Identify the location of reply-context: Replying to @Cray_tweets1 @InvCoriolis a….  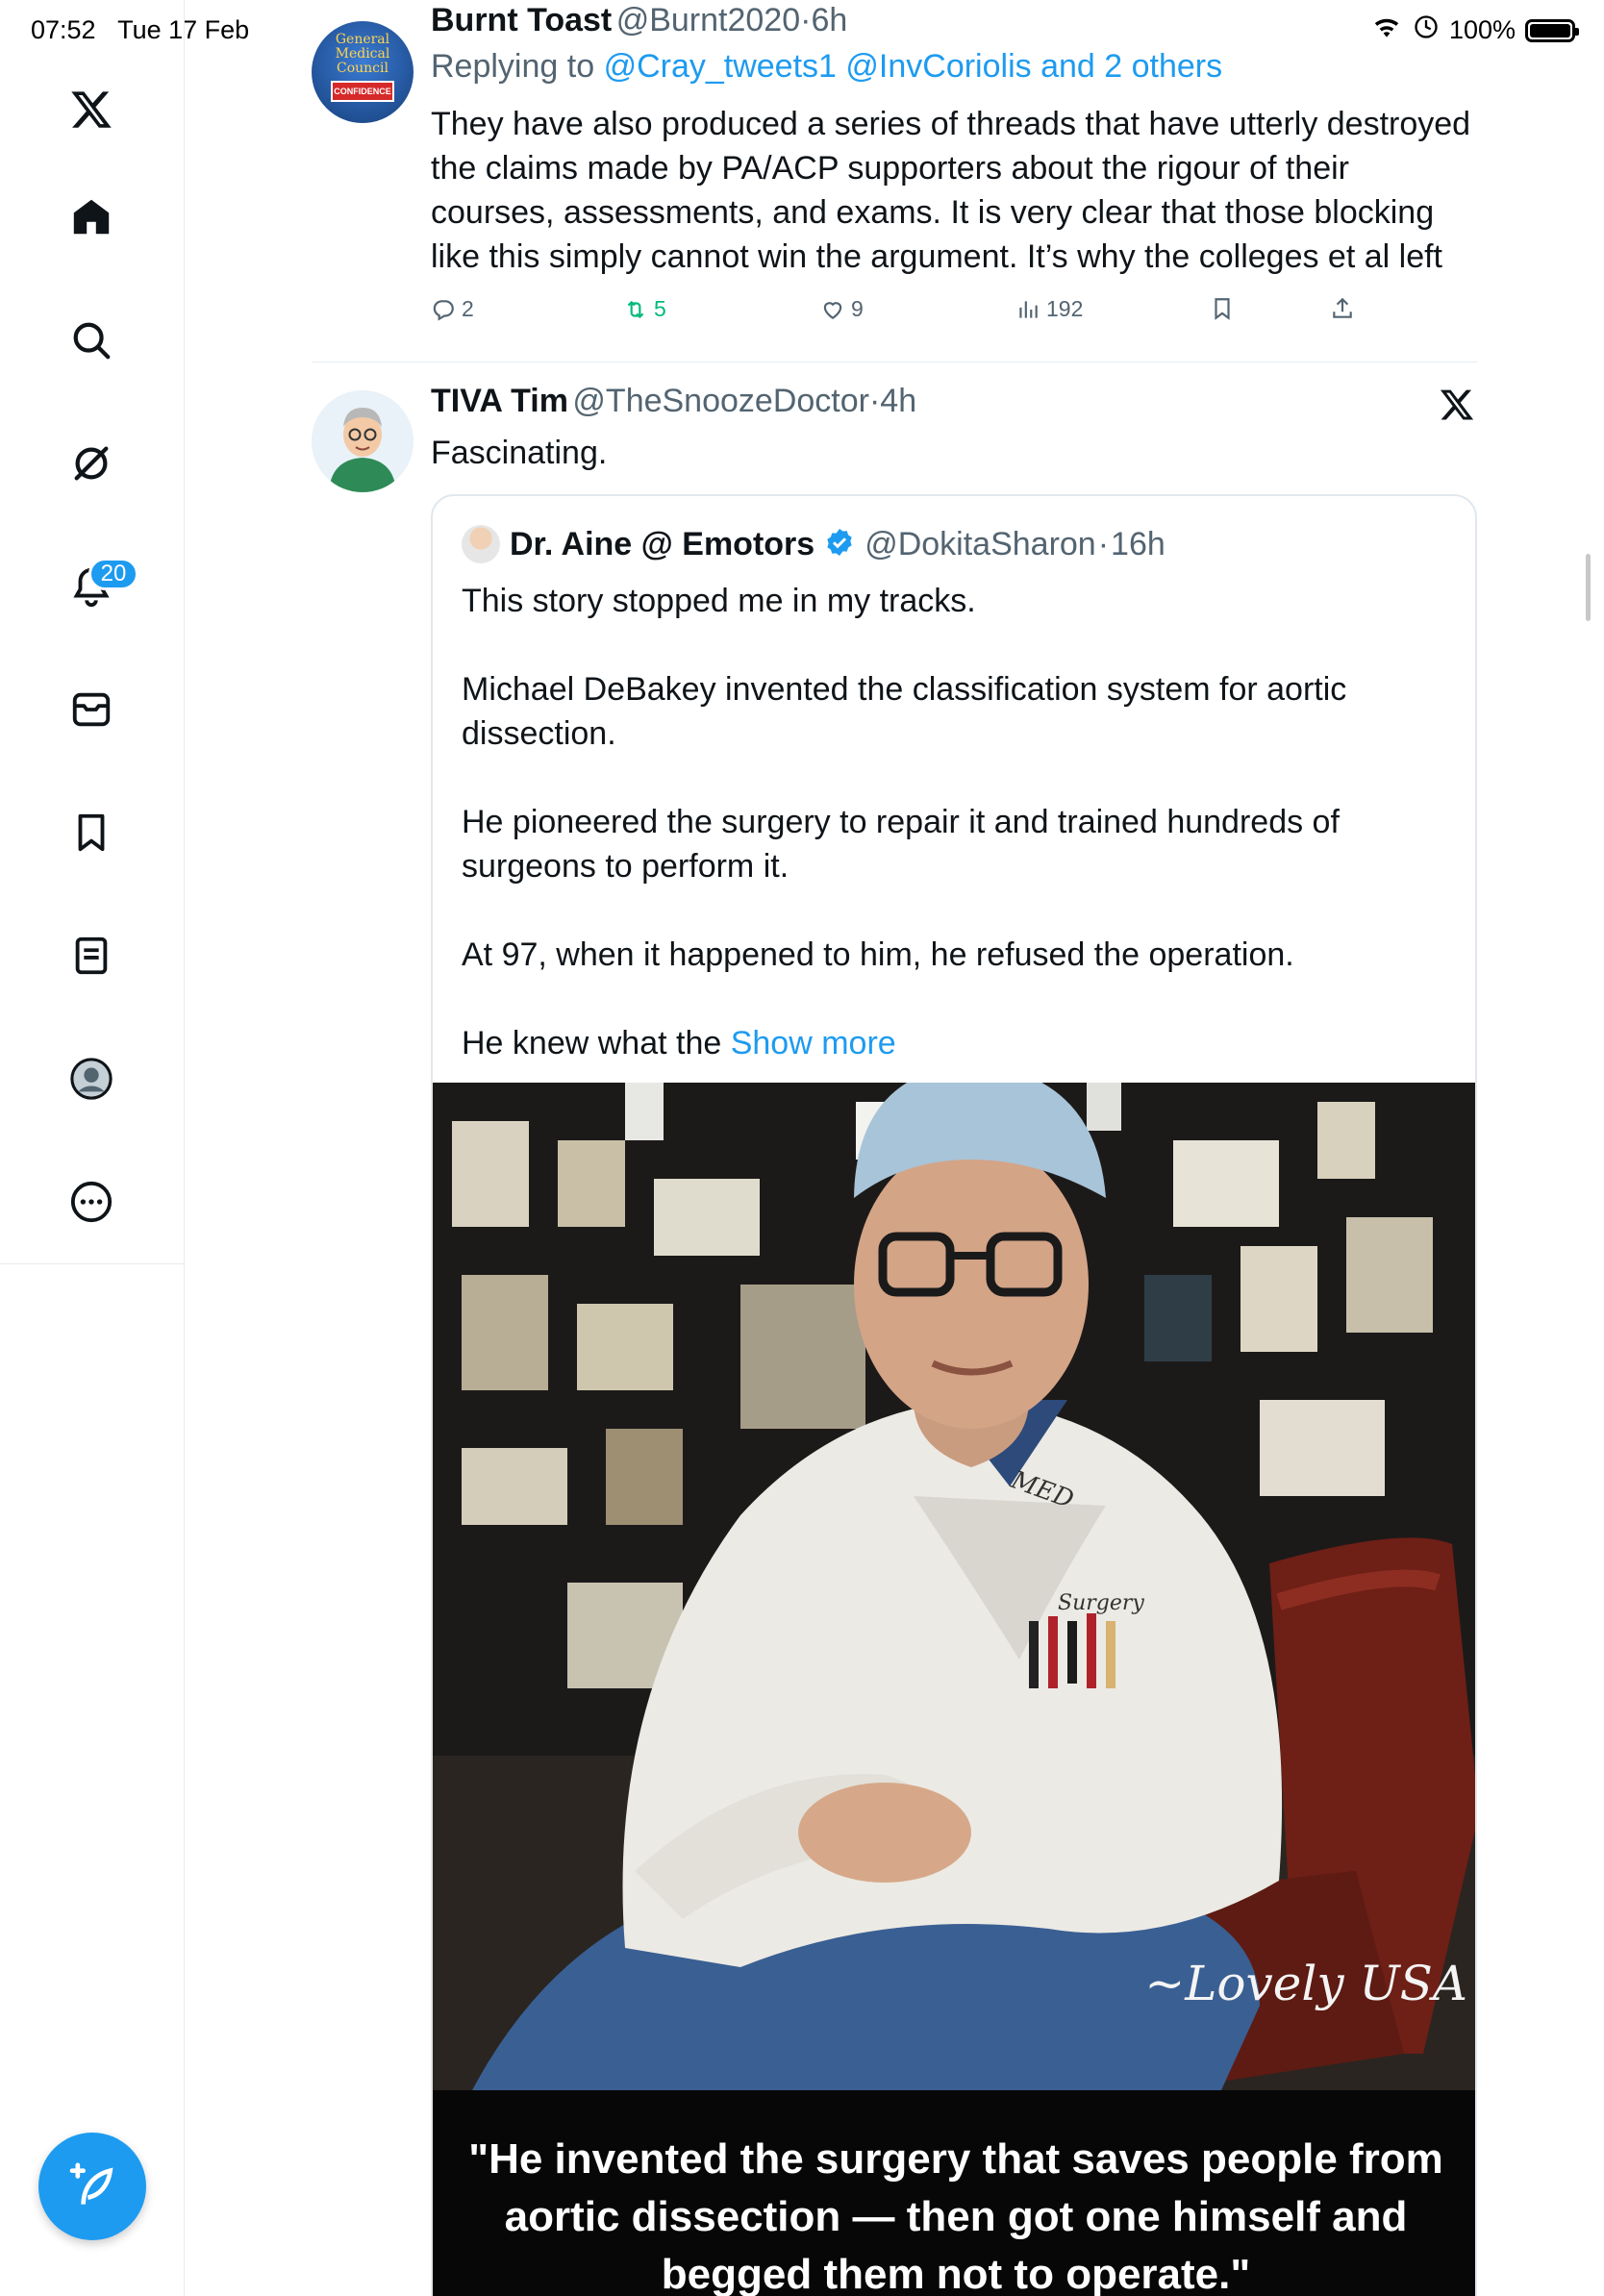
(826, 67).